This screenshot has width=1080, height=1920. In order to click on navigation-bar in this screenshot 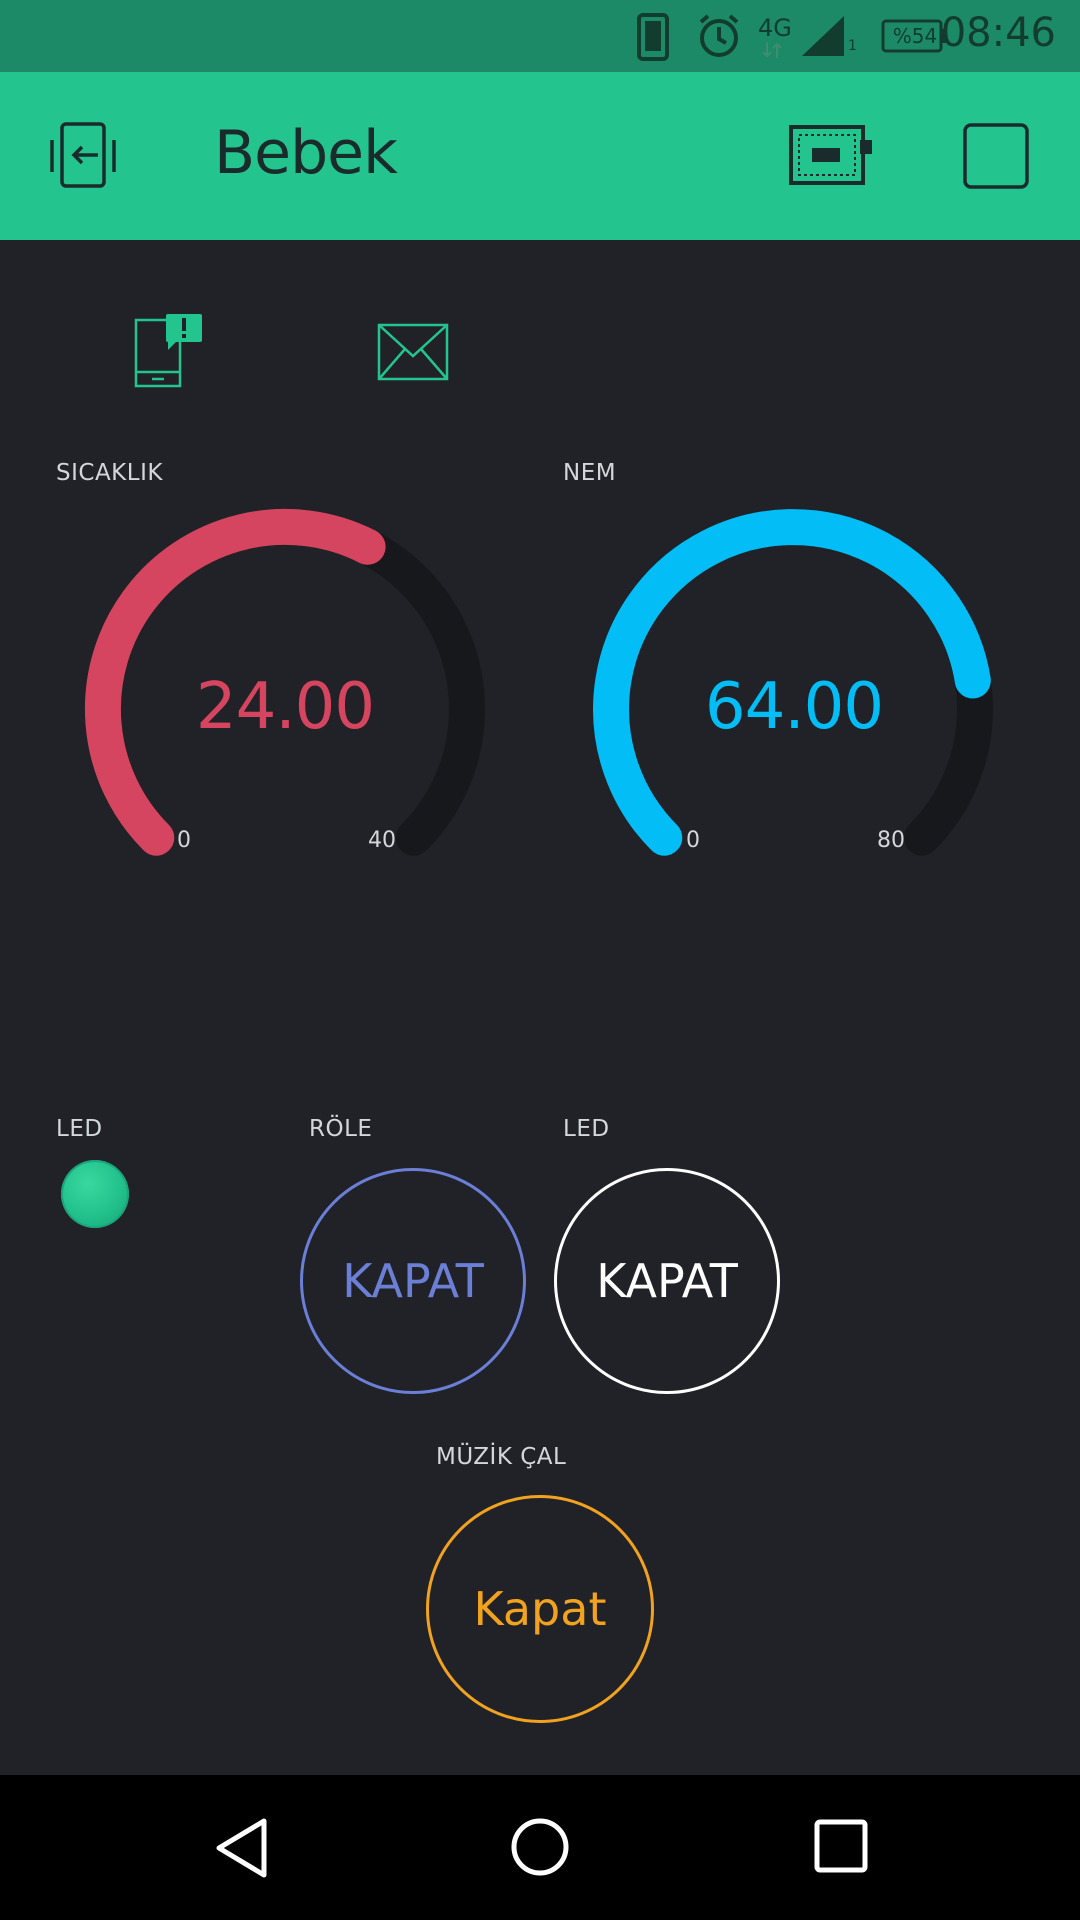, I will do `click(540, 1847)`.